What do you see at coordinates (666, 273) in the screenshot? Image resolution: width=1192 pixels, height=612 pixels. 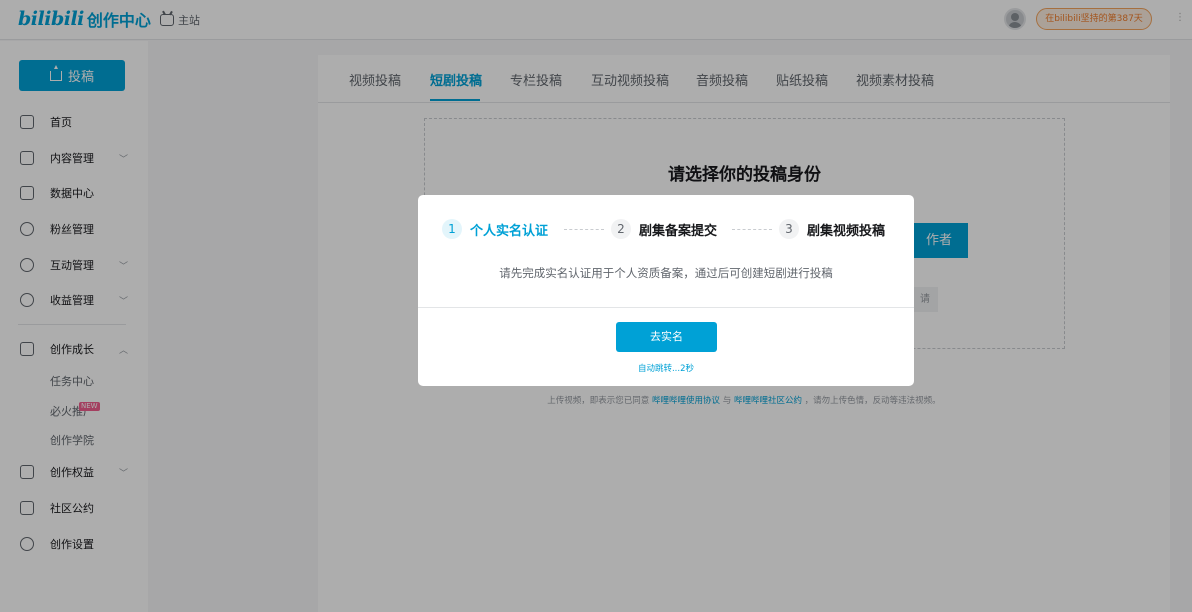 I see `modal-description: 请先完成实名认证用于个人资质备案，通过后可创建短剧进行投稿` at bounding box center [666, 273].